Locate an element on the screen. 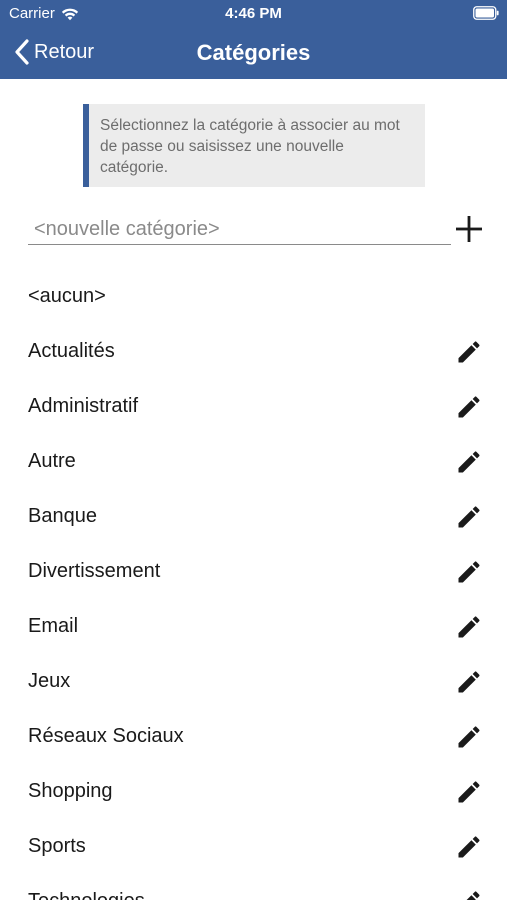 Image resolution: width=507 pixels, height=900 pixels. category-row: Divertissement is located at coordinates (253, 572).